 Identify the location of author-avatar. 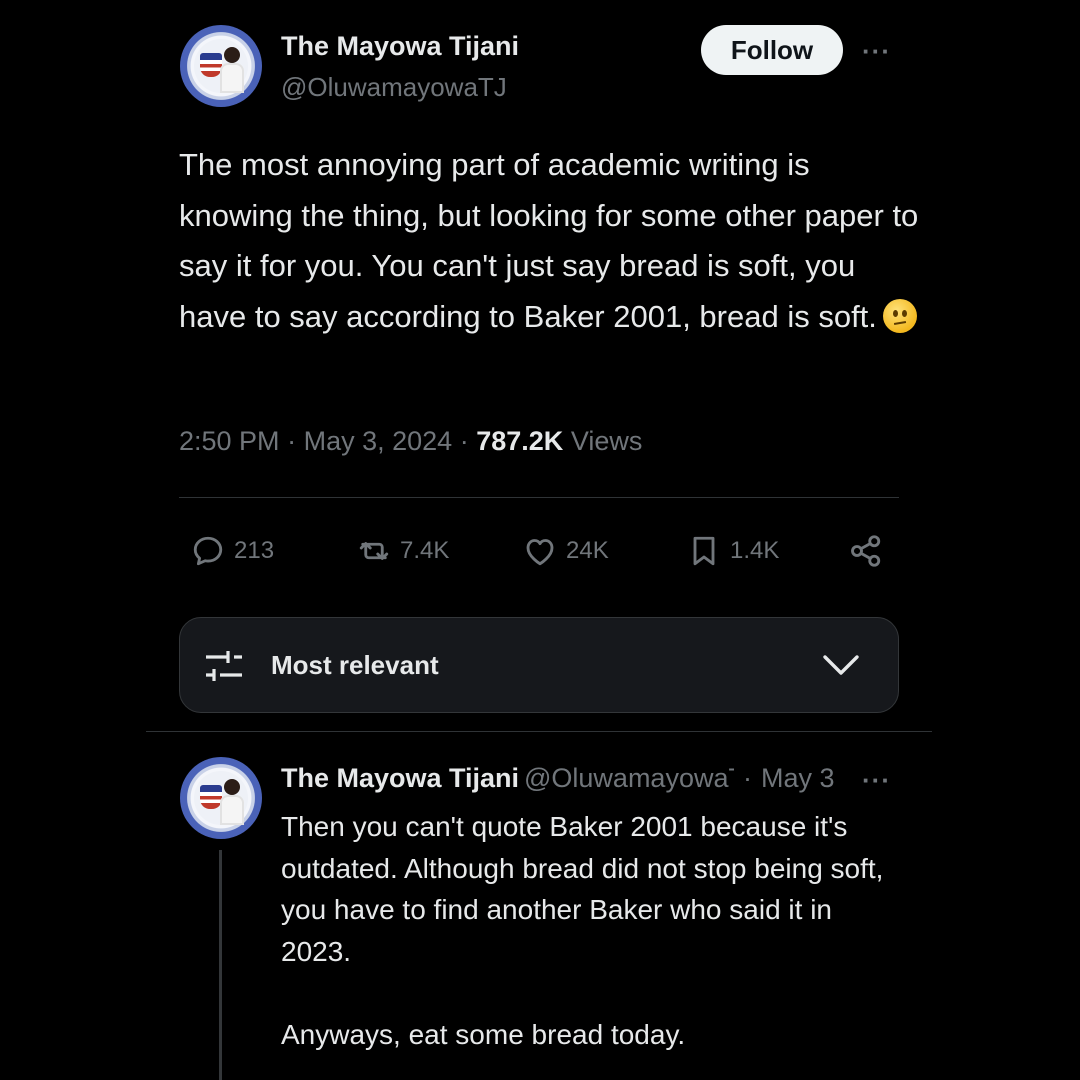
(221, 66).